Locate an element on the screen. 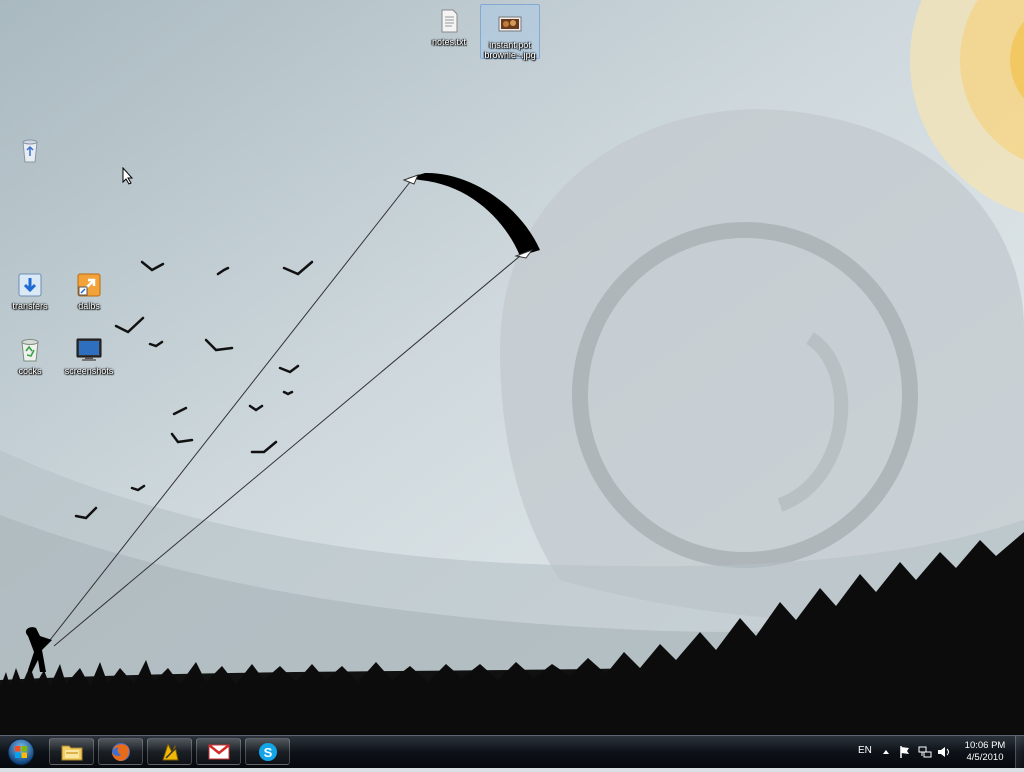  taskbar-skype-button: S is located at coordinates (267, 751).